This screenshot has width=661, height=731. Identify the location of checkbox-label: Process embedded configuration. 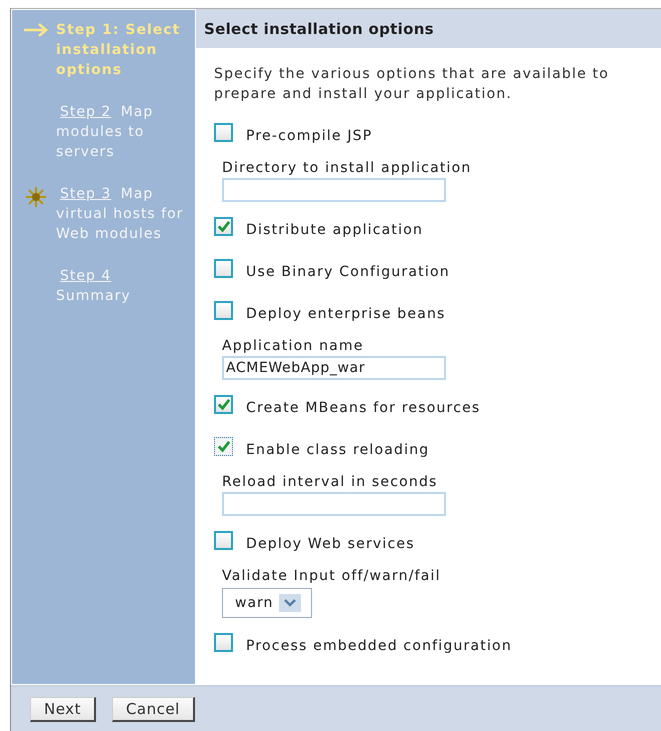
(379, 646).